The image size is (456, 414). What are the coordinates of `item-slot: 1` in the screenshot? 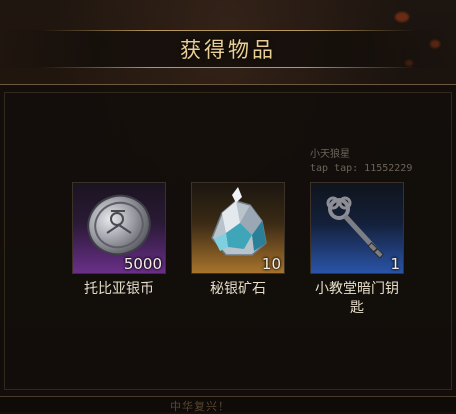 It's located at (357, 228).